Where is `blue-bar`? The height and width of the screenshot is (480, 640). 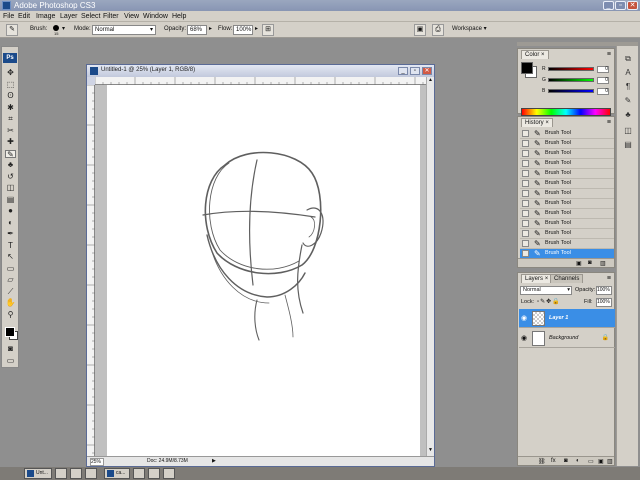 blue-bar is located at coordinates (571, 91).